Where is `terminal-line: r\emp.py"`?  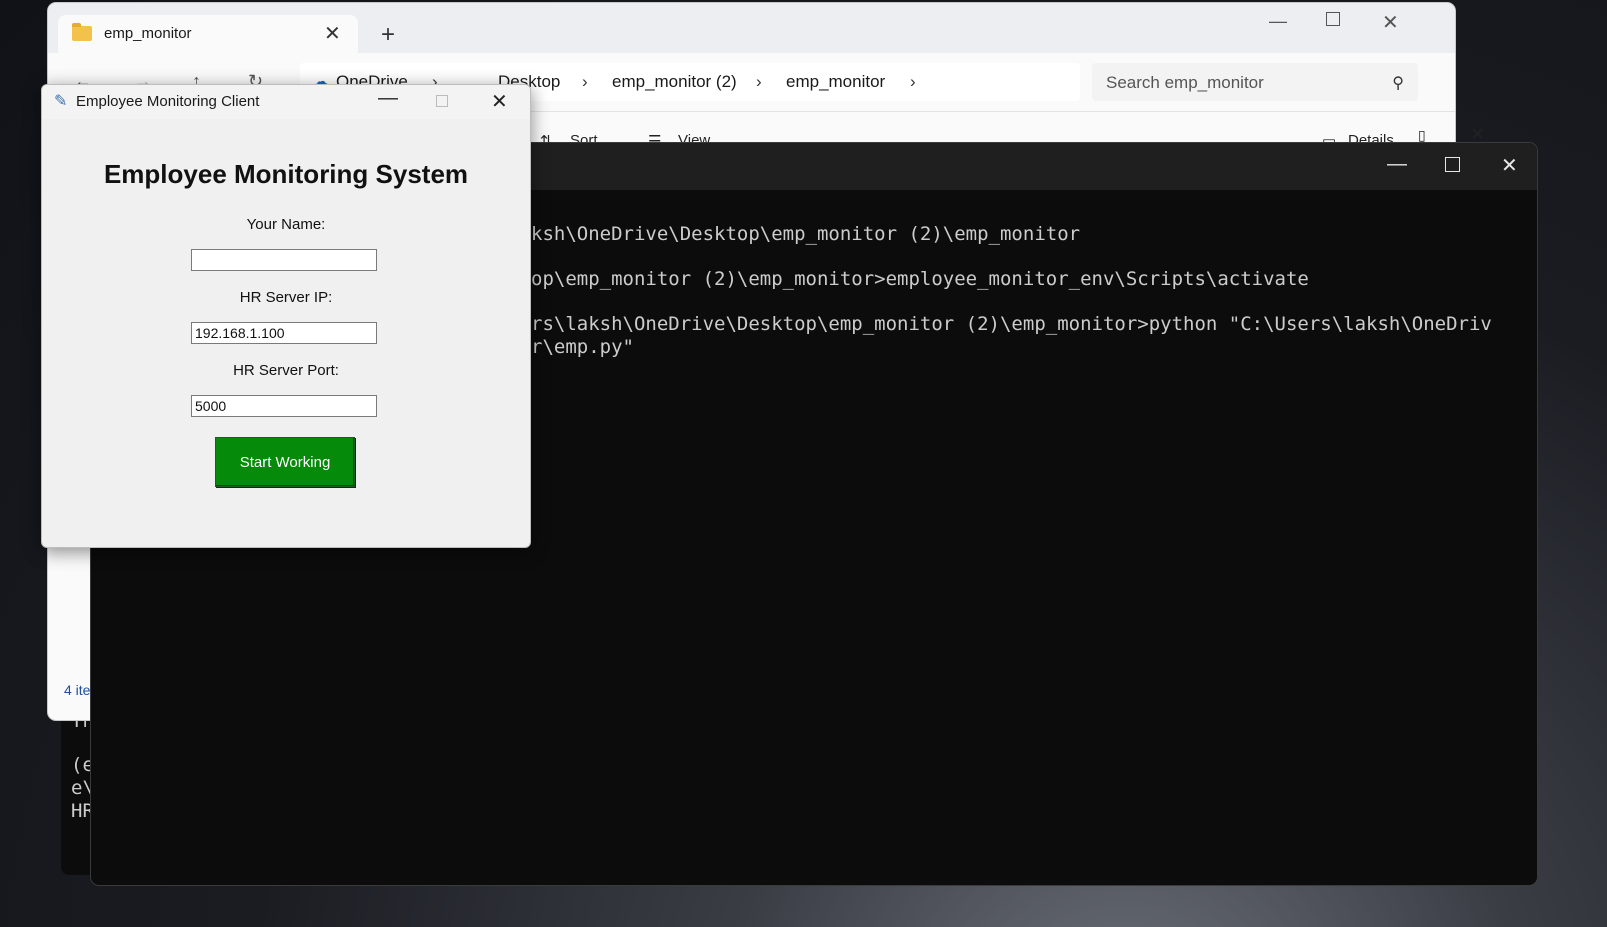 terminal-line: r\emp.py" is located at coordinates (582, 347).